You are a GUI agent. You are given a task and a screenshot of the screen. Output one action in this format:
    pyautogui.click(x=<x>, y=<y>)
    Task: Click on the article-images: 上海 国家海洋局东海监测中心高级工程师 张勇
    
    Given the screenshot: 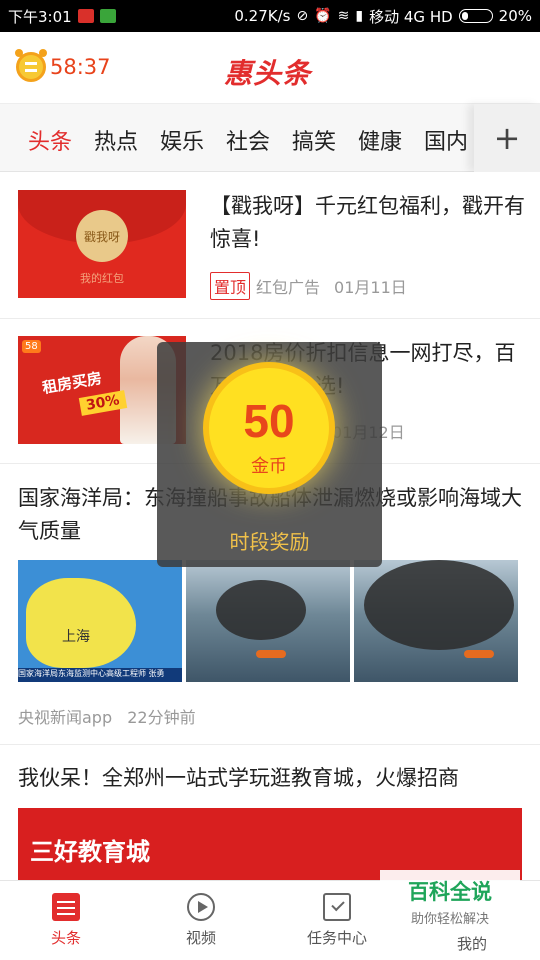 What is the action you would take?
    pyautogui.click(x=268, y=621)
    